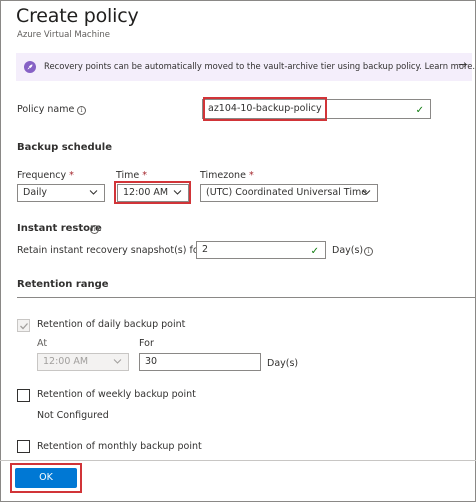 The height and width of the screenshot is (502, 476). Describe the element at coordinates (238, 460) in the screenshot. I see `footer-divider` at that location.